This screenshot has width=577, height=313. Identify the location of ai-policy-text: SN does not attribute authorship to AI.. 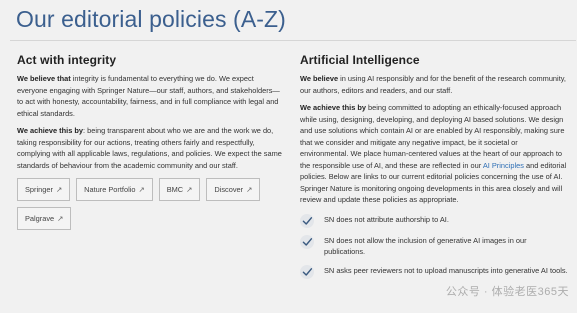
(386, 219).